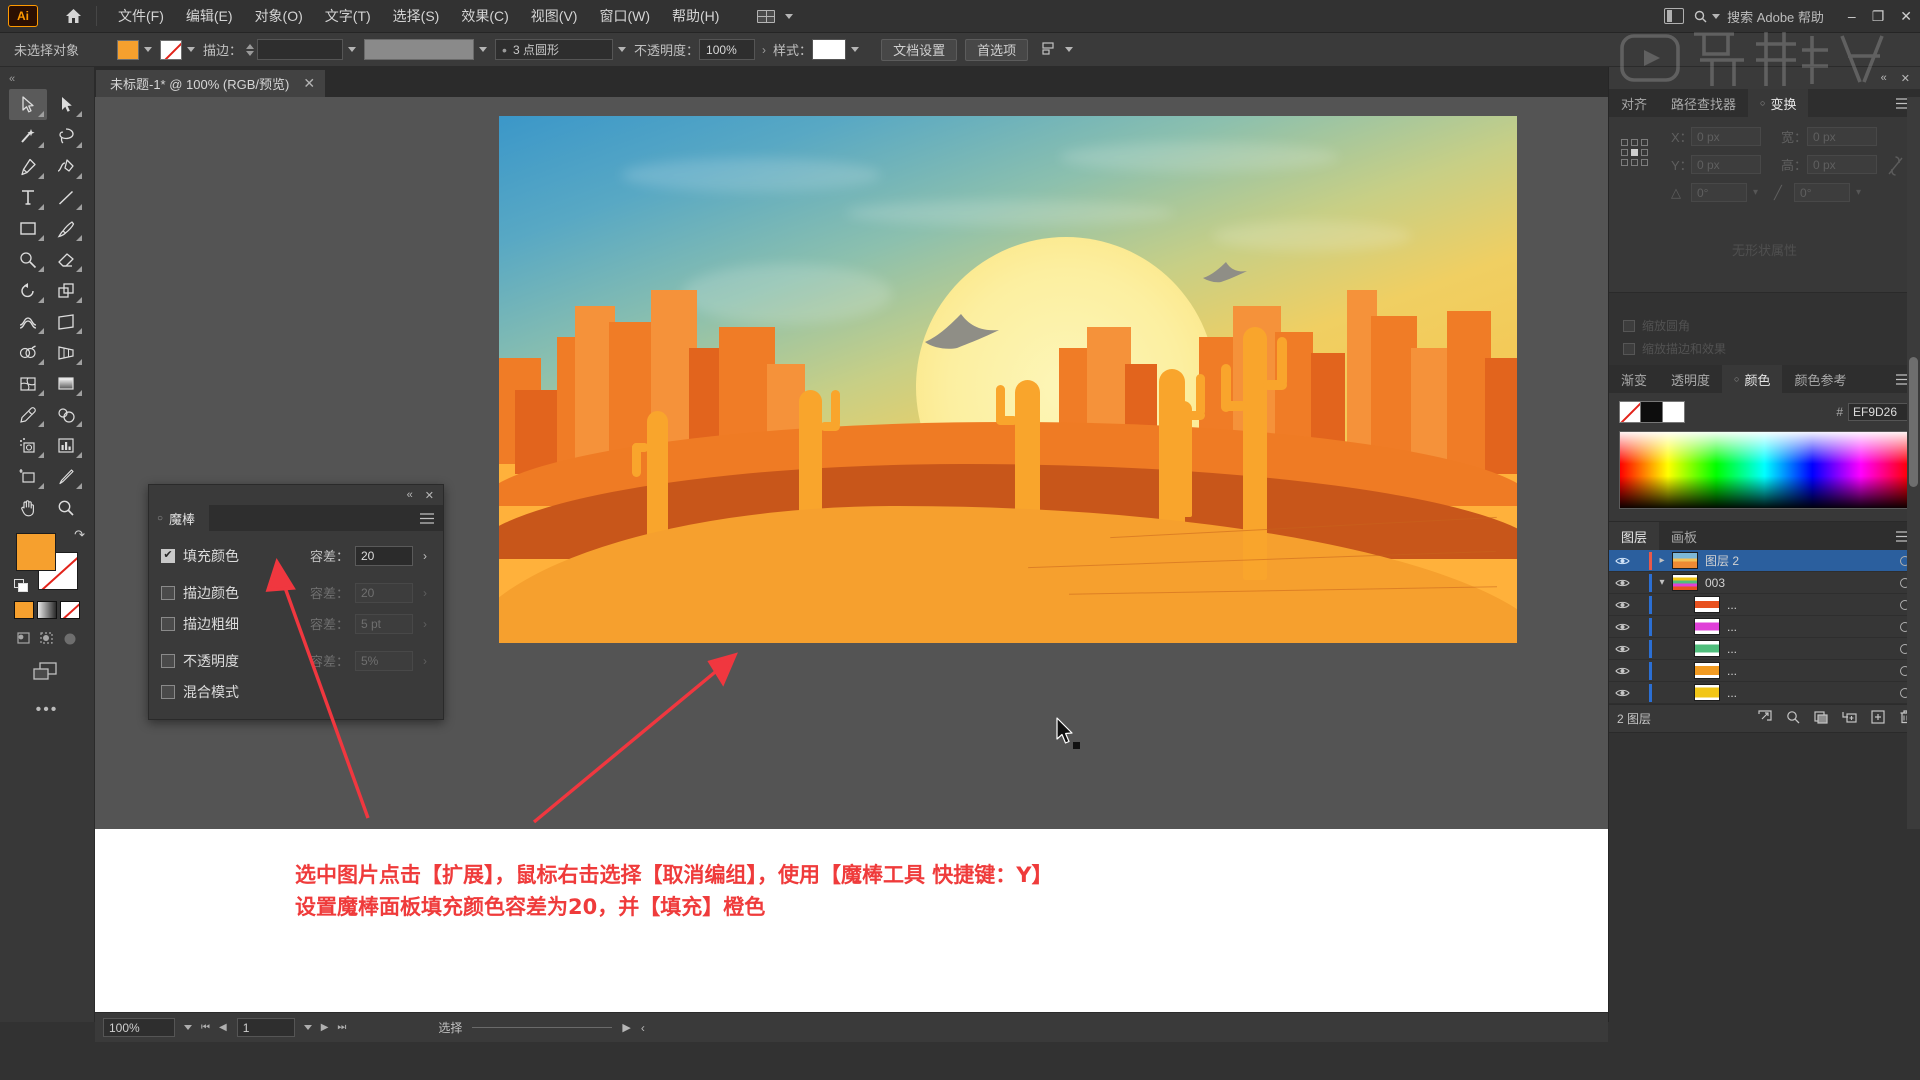 The height and width of the screenshot is (1080, 1920). I want to click on tab-transform: ○ 变换, so click(1778, 103).